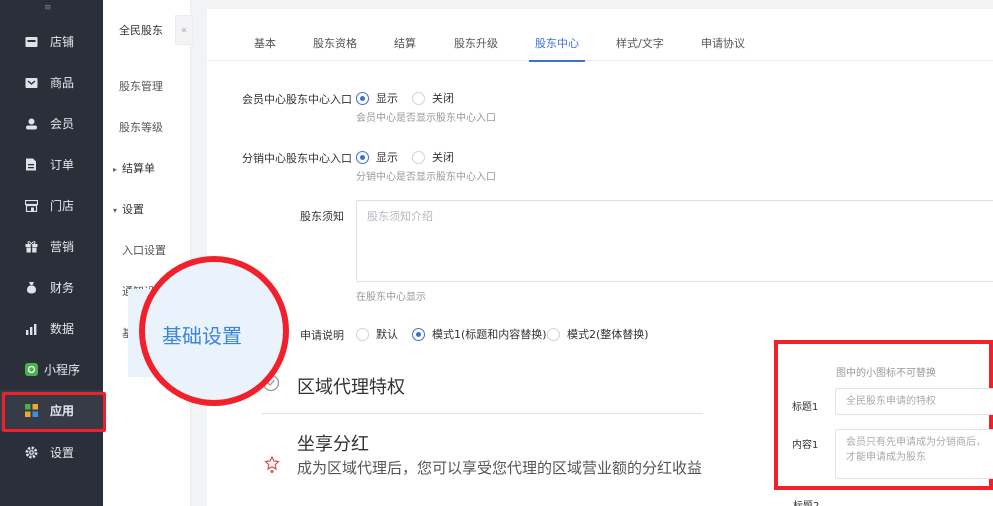 Image resolution: width=993 pixels, height=506 pixels. I want to click on menu-toggle-icon: ≡, so click(48, 8).